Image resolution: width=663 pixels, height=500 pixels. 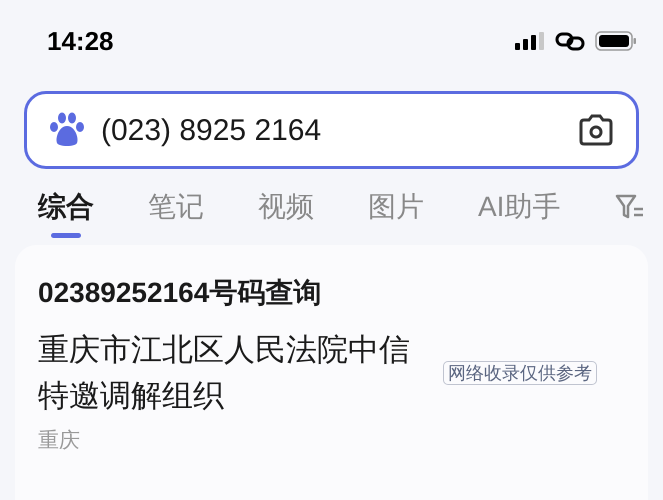 I want to click on location-text: 重庆, so click(x=59, y=441).